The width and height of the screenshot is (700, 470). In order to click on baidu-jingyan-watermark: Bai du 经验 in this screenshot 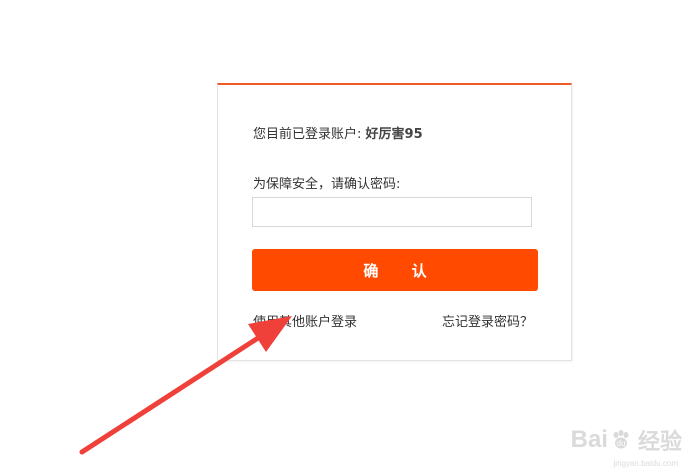, I will do `click(626, 440)`.